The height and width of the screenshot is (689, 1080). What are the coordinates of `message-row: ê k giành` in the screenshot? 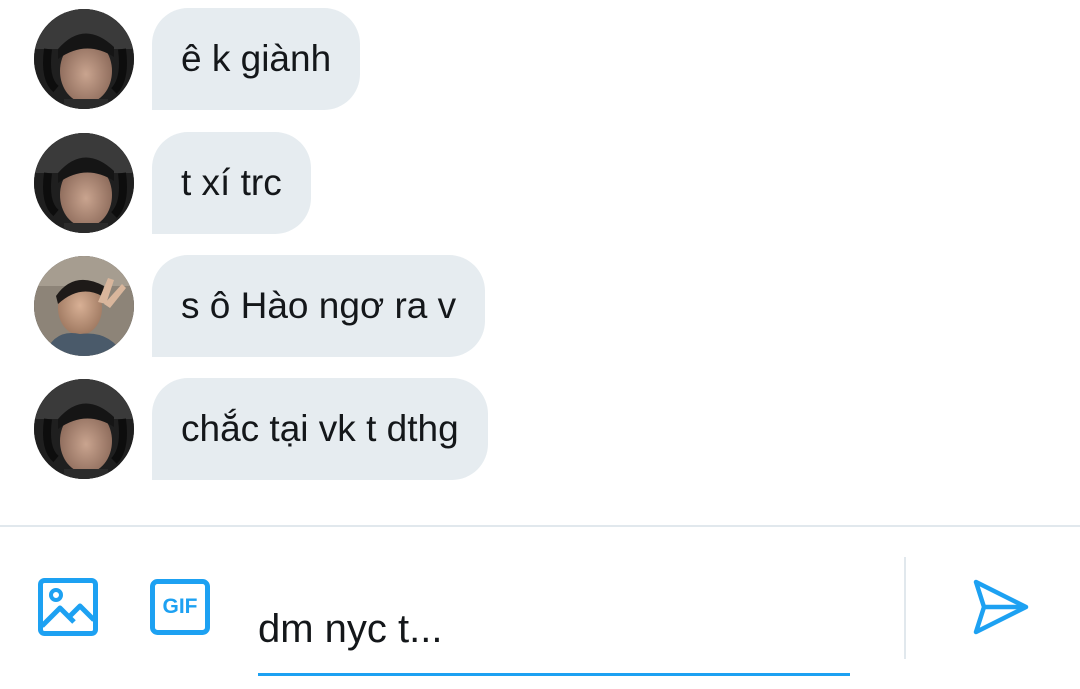 It's located at (197, 59).